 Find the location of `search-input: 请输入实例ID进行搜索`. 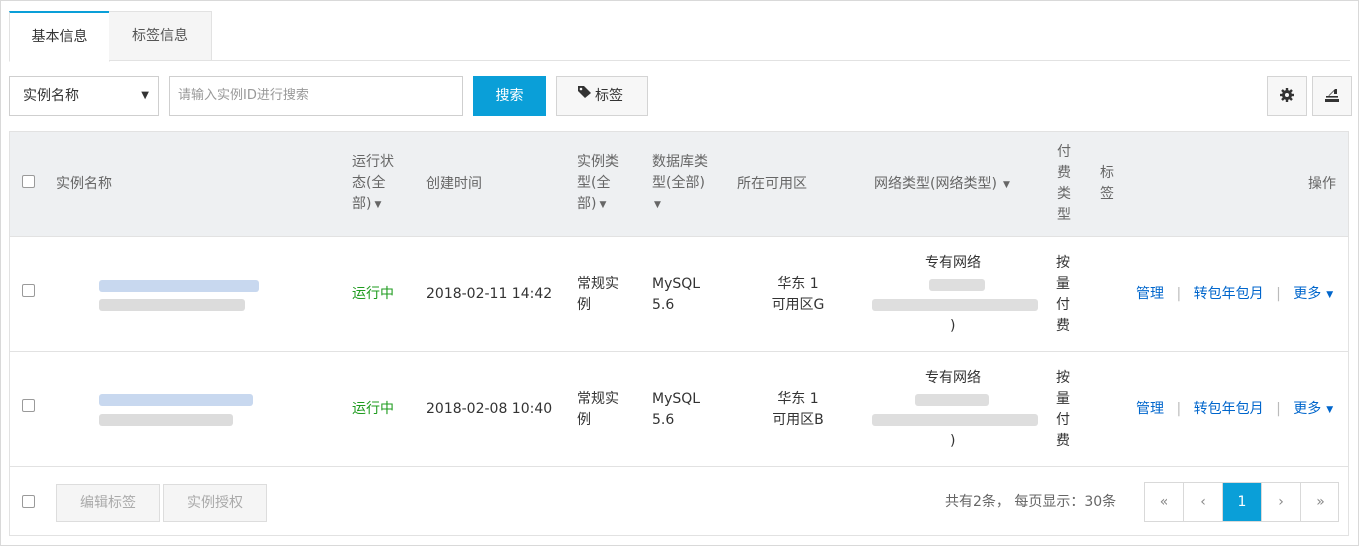

search-input: 请输入实例ID进行搜索 is located at coordinates (316, 96).